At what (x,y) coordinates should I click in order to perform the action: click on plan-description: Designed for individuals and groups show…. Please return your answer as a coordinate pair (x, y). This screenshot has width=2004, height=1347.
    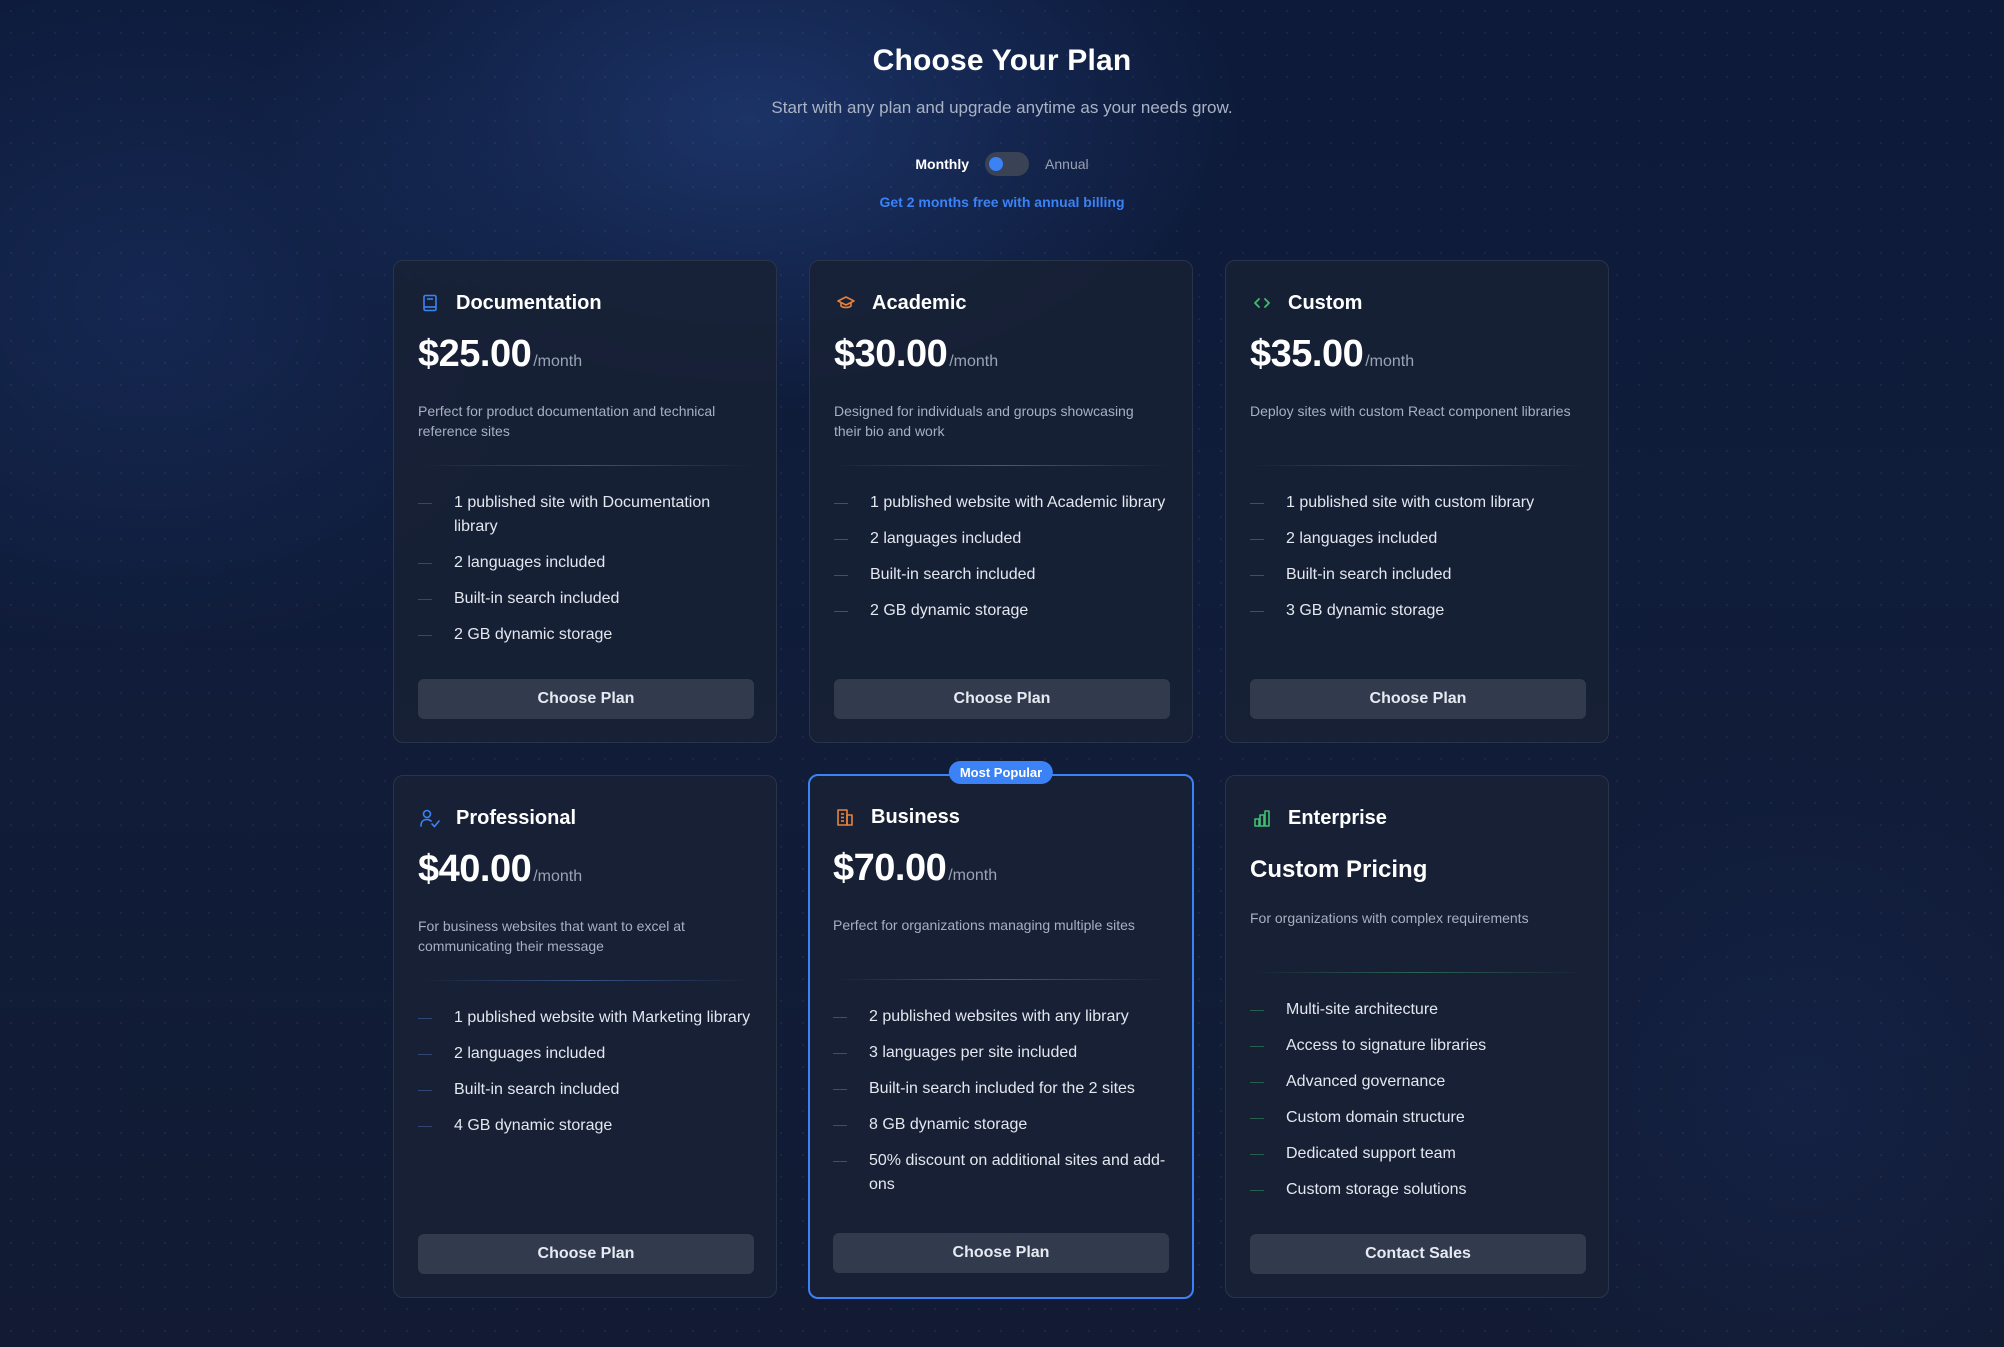
    Looking at the image, I should click on (984, 421).